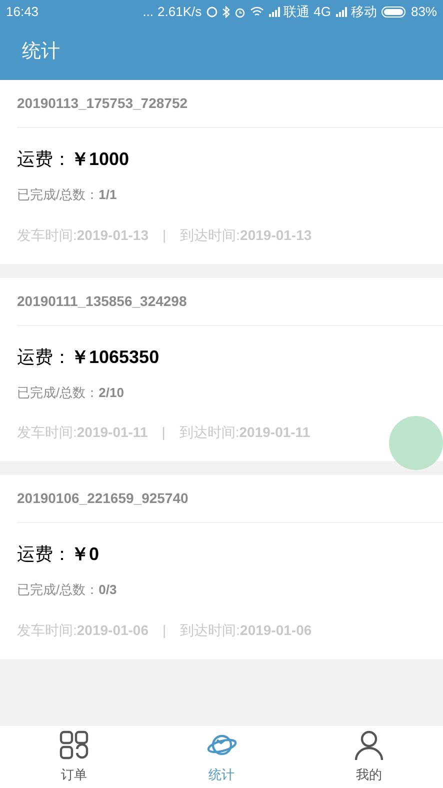 The image size is (443, 788). Describe the element at coordinates (322, 12) in the screenshot. I see `network-type: 4G` at that location.